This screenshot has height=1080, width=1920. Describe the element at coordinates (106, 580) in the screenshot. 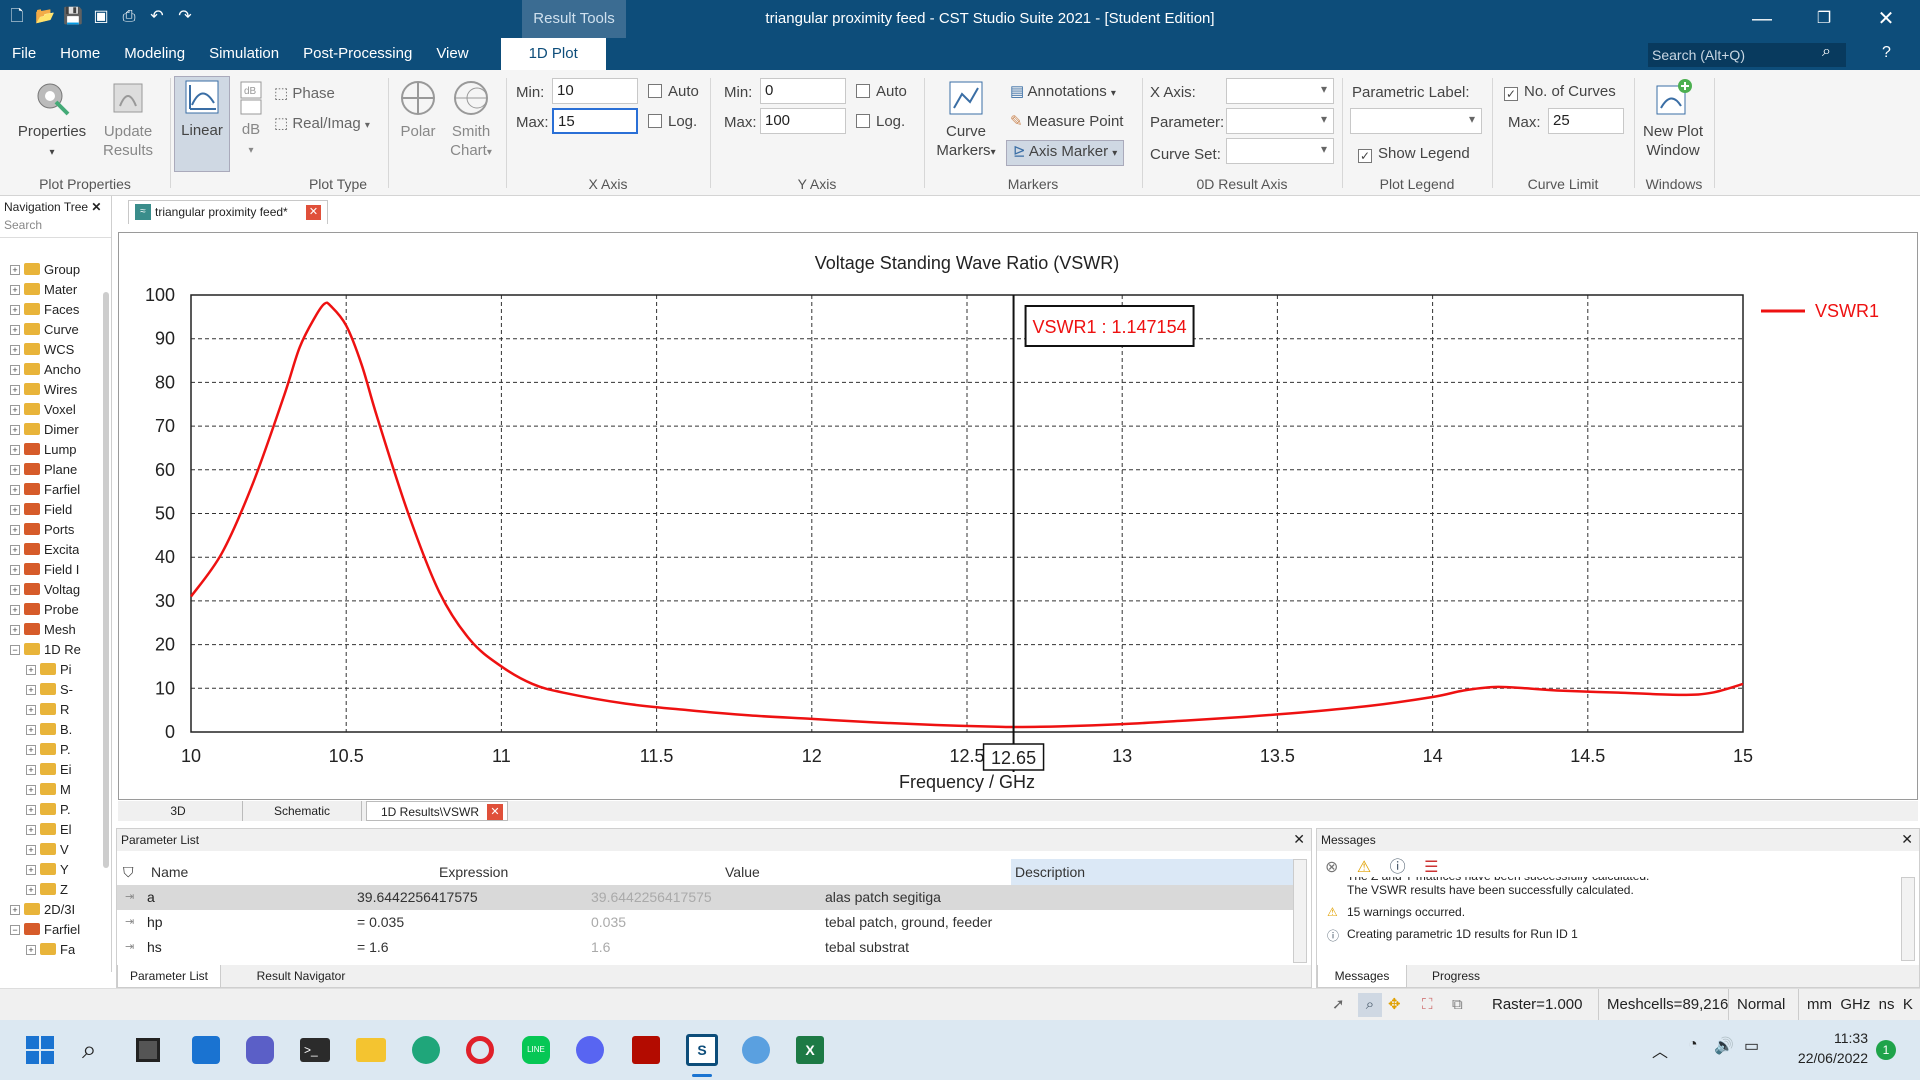

I see `tree-scrollbar` at that location.